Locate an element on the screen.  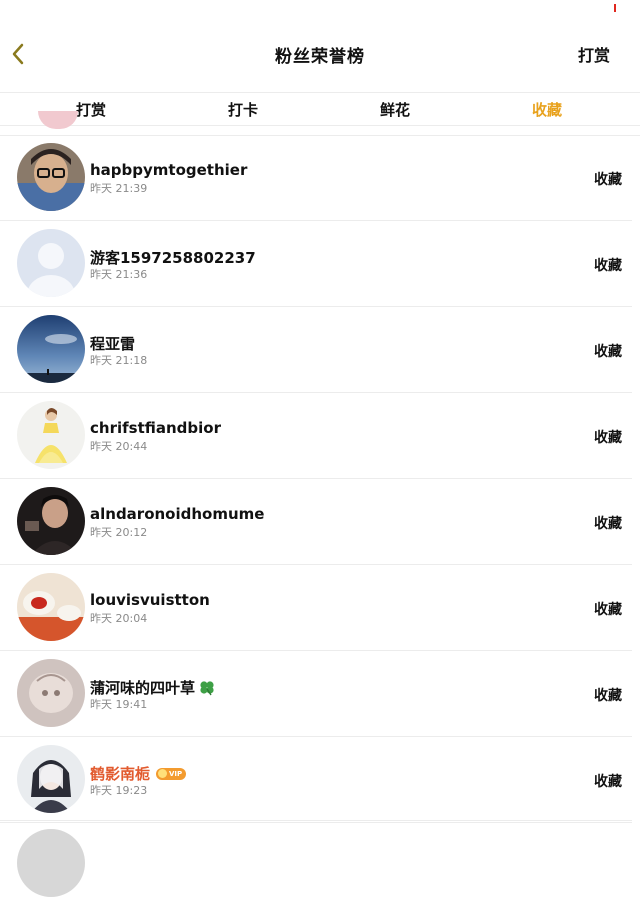
fan-time: 昨天 20:44 is located at coordinates (119, 446).